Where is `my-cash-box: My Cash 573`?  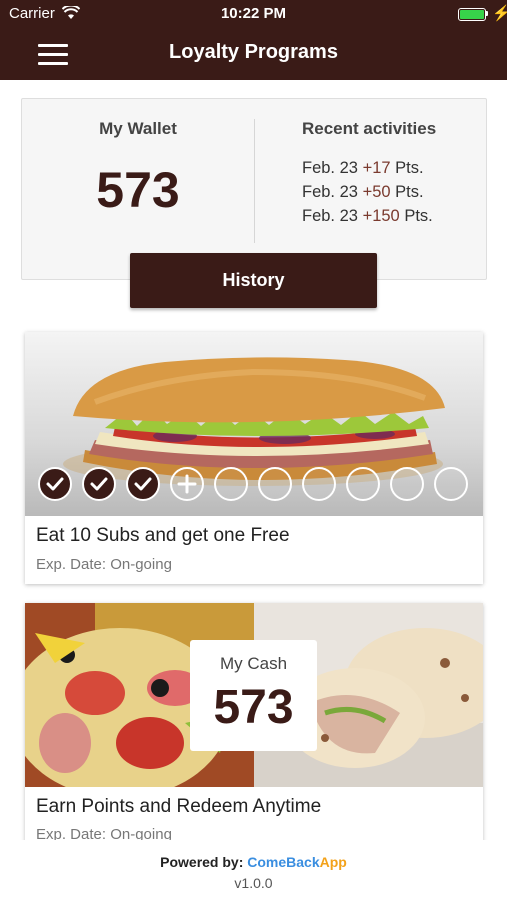
my-cash-box: My Cash 573 is located at coordinates (253, 695).